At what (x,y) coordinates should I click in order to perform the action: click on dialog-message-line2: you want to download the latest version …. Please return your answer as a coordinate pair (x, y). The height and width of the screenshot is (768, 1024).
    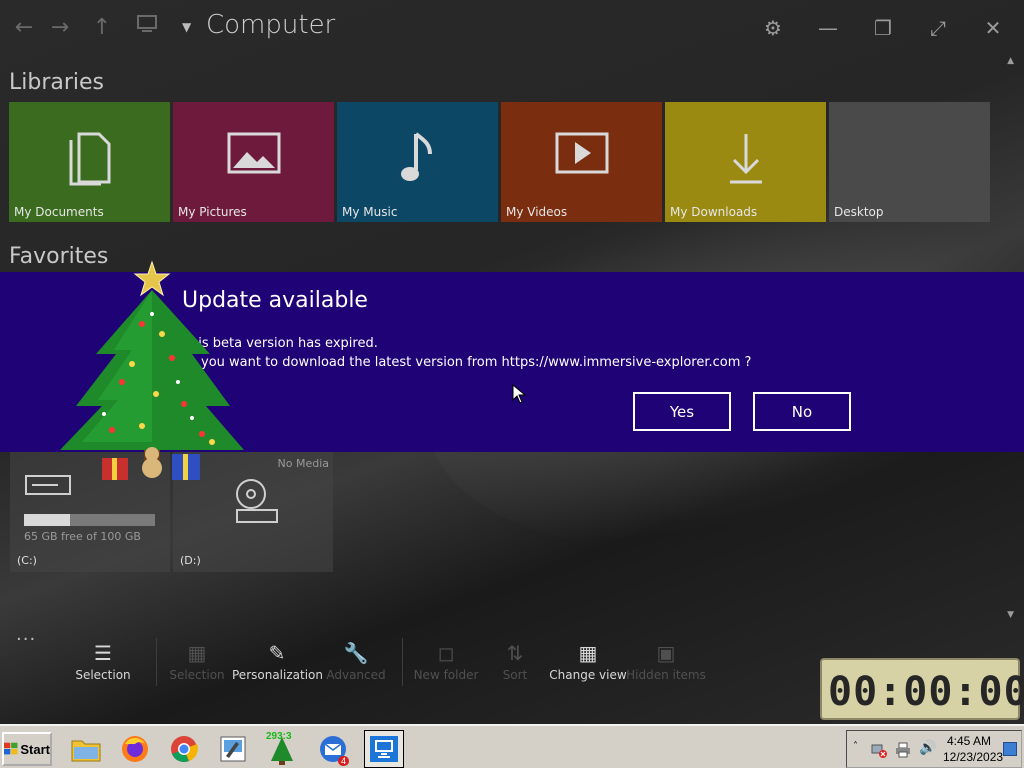
    Looking at the image, I should click on (476, 362).